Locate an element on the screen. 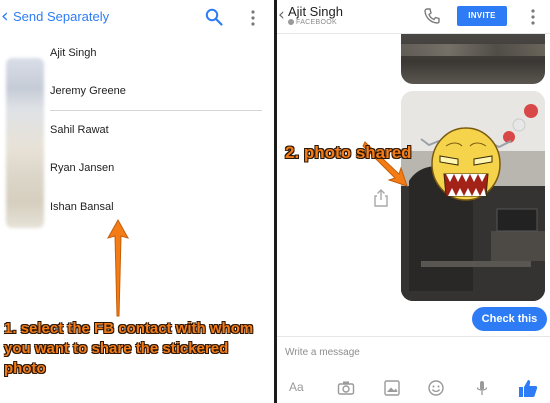 The height and width of the screenshot is (403, 550). message-bubble: Check this is located at coordinates (509, 319).